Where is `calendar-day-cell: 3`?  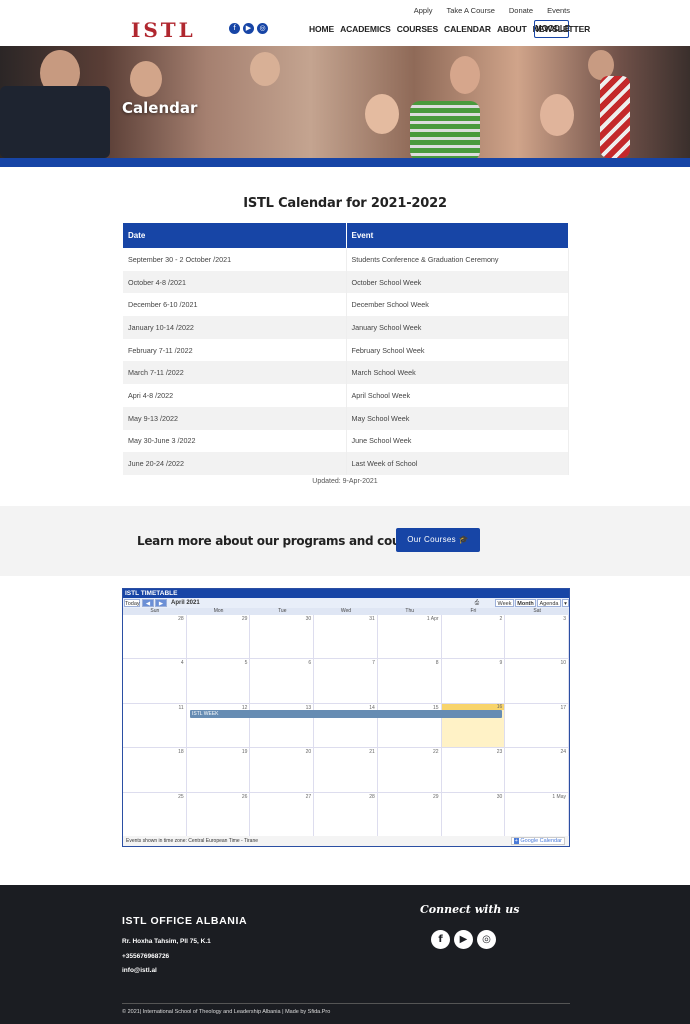
calendar-day-cell: 3 is located at coordinates (537, 637).